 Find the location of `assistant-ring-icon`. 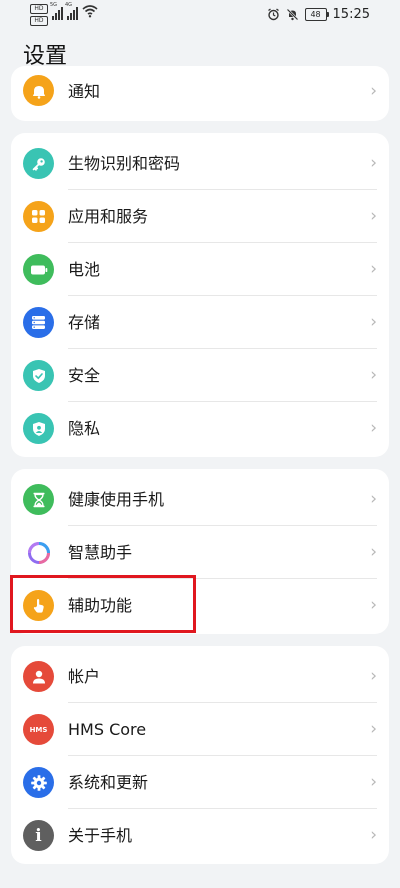

assistant-ring-icon is located at coordinates (38, 552).